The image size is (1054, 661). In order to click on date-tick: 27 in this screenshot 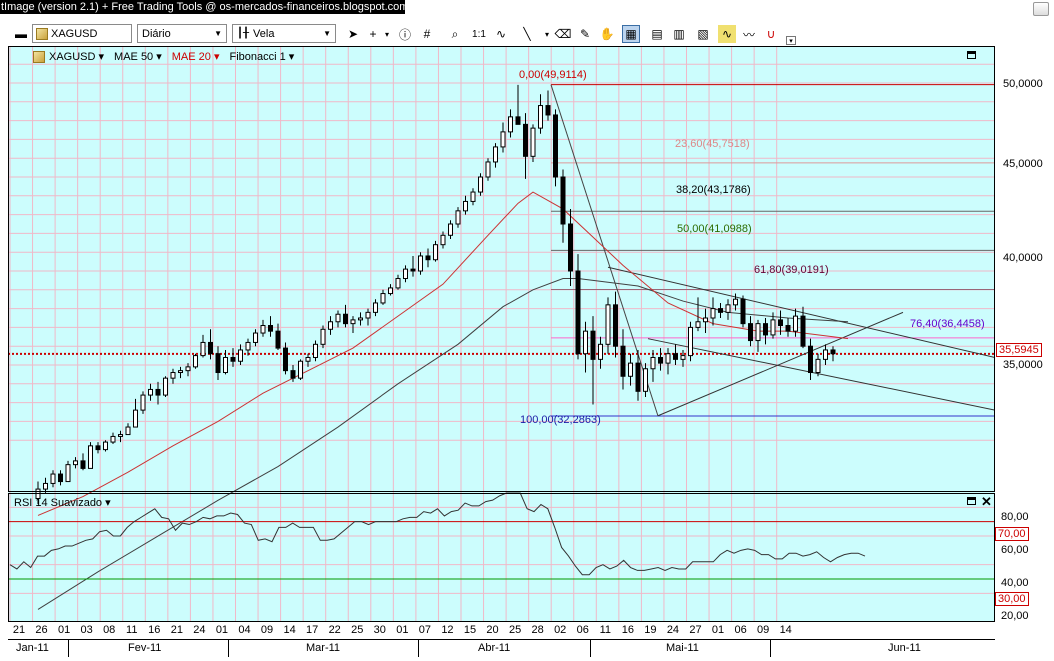, I will do `click(695, 630)`.